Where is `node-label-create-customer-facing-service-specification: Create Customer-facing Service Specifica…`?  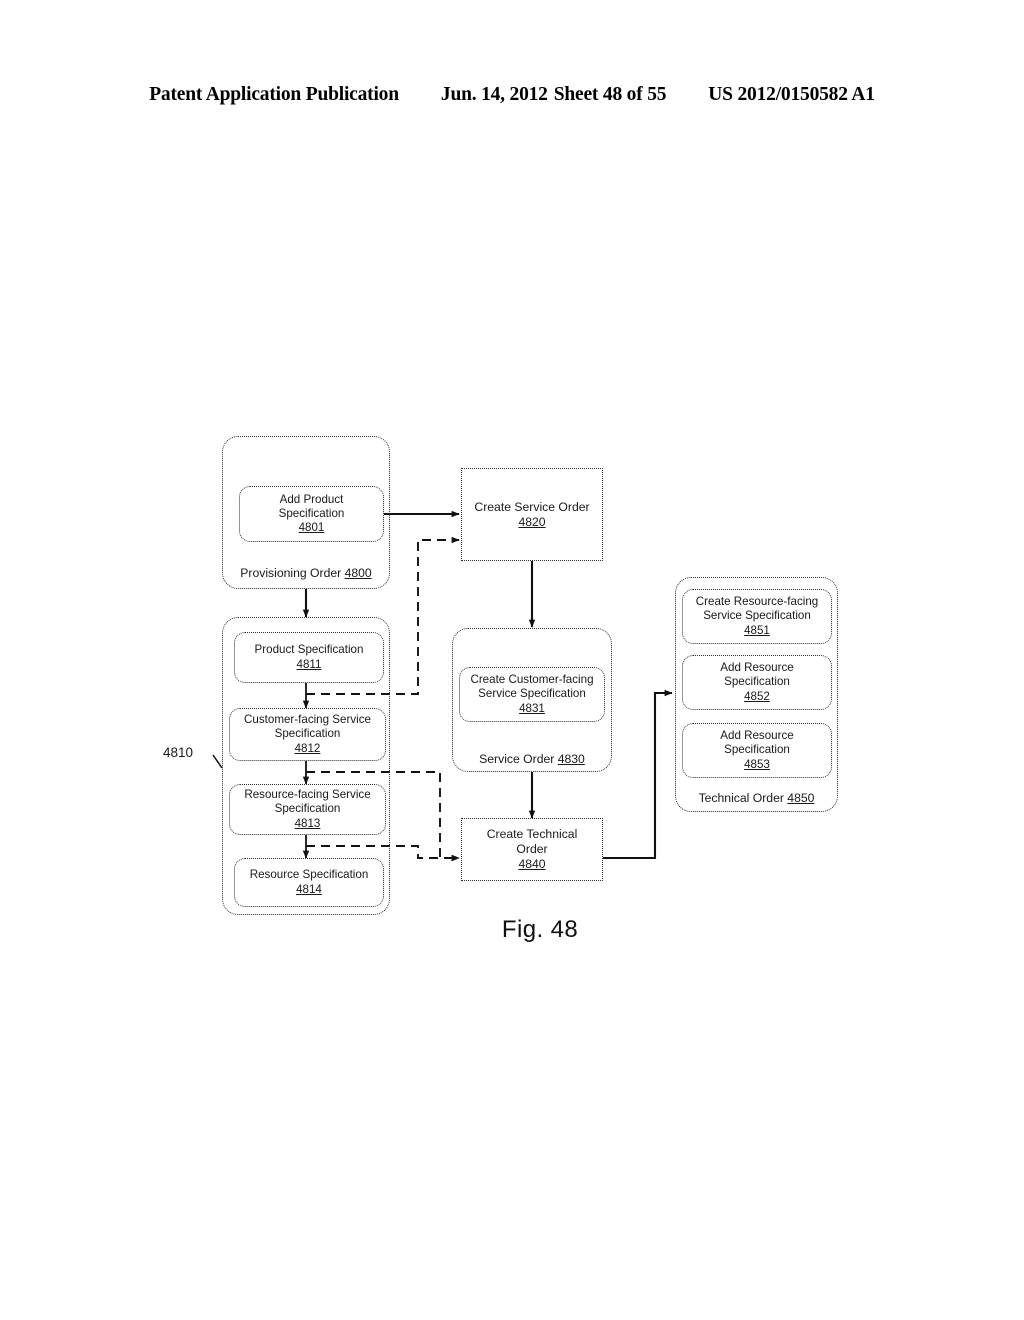
node-label-create-customer-facing-service-specification: Create Customer-facing Service Specifica… is located at coordinates (532, 687).